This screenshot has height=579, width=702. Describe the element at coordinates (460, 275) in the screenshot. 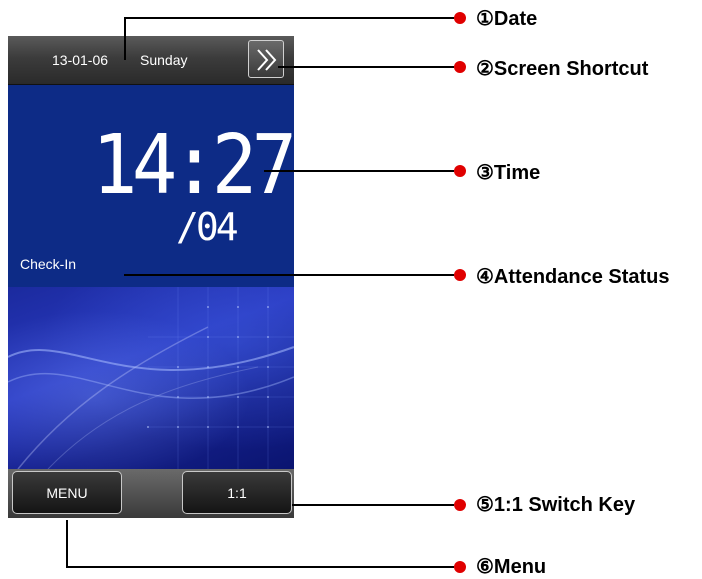

I see `status-callout-dot` at that location.